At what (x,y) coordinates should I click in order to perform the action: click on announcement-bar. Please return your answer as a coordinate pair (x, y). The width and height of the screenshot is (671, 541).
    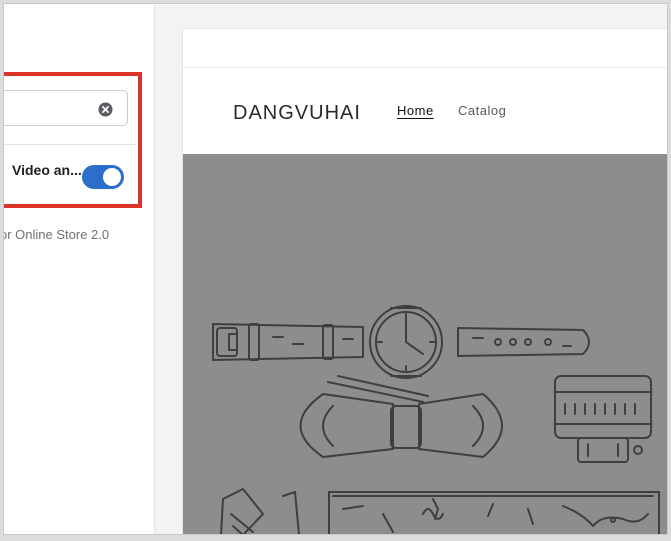
    Looking at the image, I should click on (425, 48).